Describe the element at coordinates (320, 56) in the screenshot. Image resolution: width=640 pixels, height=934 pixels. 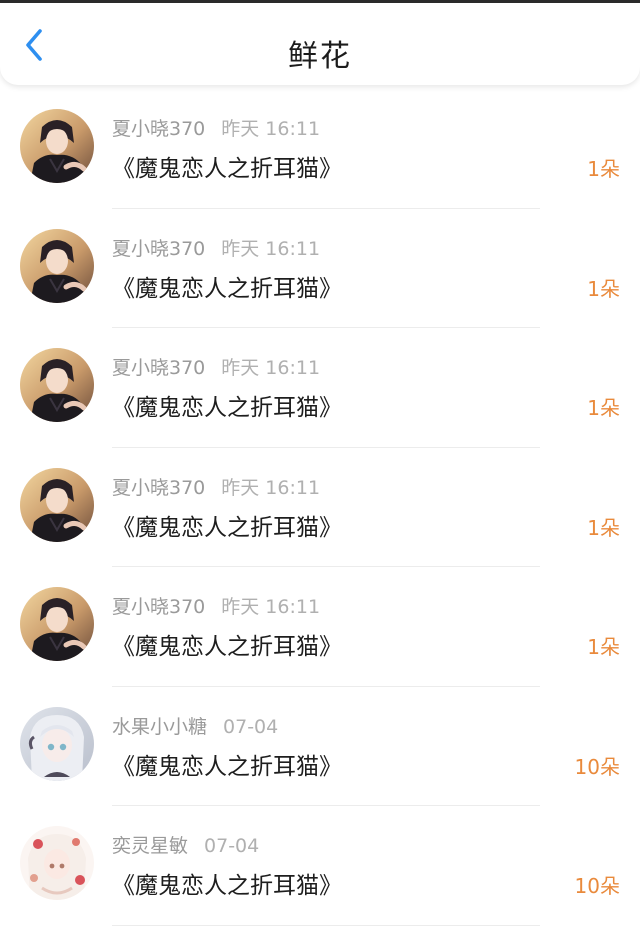
I see `page-title: 鲜花` at that location.